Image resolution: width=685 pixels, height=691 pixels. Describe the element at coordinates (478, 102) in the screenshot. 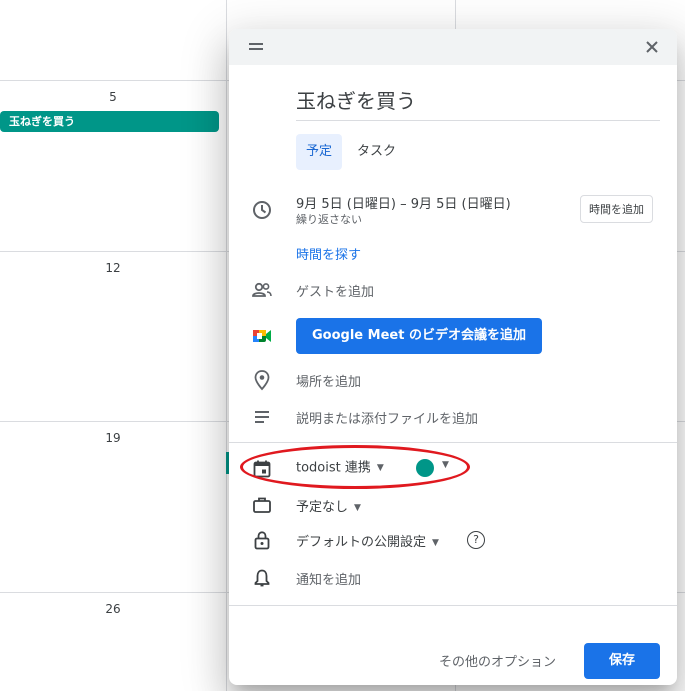

I see `event-title-input` at that location.